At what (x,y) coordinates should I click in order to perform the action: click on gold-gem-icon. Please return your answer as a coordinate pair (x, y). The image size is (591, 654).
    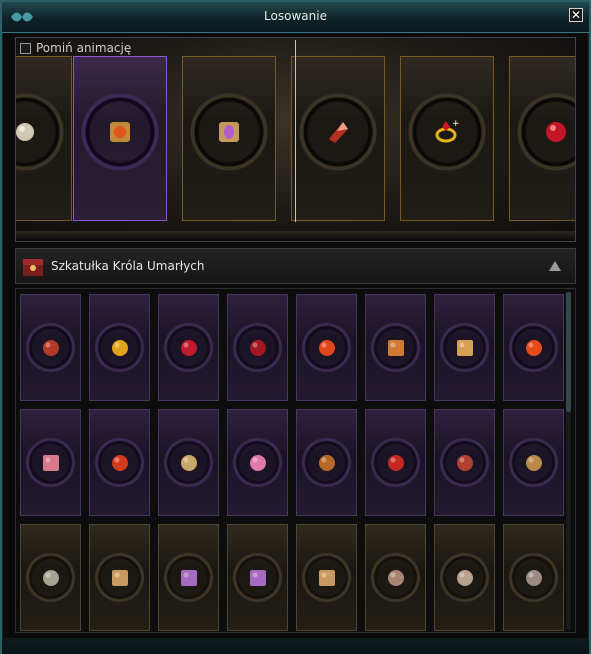
    Looking at the image, I should click on (119, 347).